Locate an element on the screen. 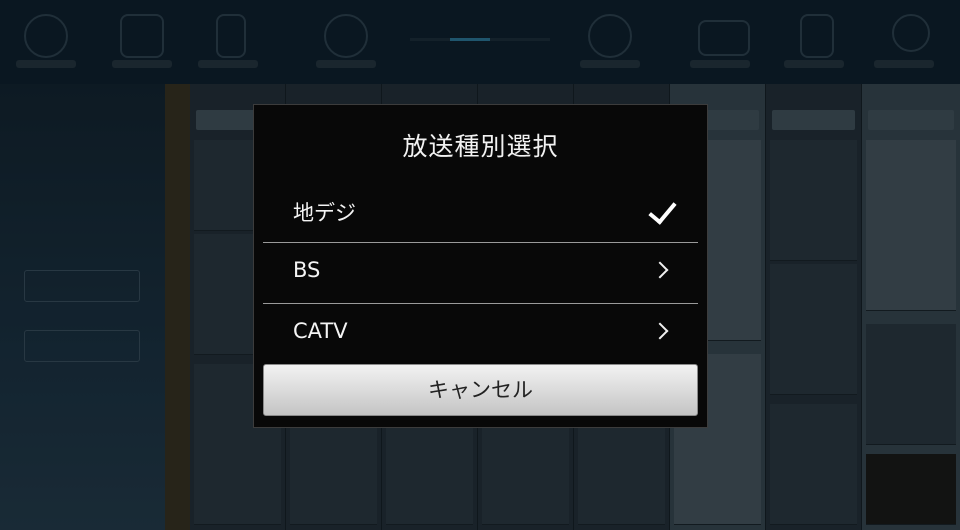 This screenshot has width=960, height=530. option-label: 地デジ is located at coordinates (324, 213).